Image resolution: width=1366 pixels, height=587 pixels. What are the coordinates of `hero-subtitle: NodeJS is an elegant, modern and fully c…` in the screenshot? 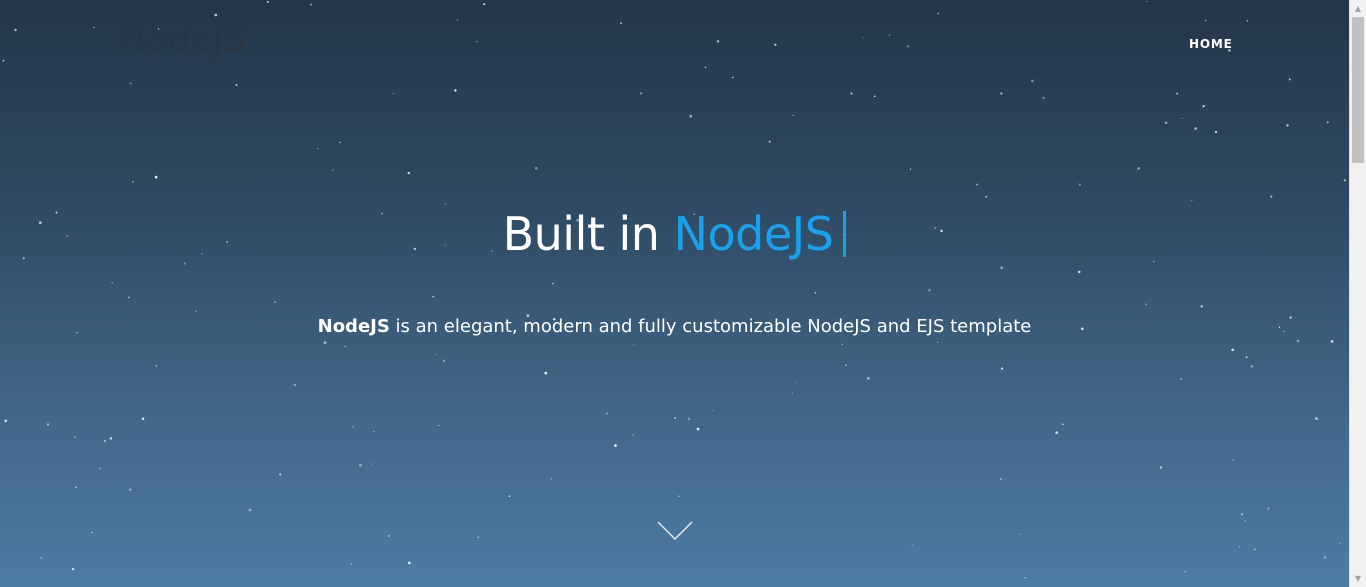 It's located at (674, 326).